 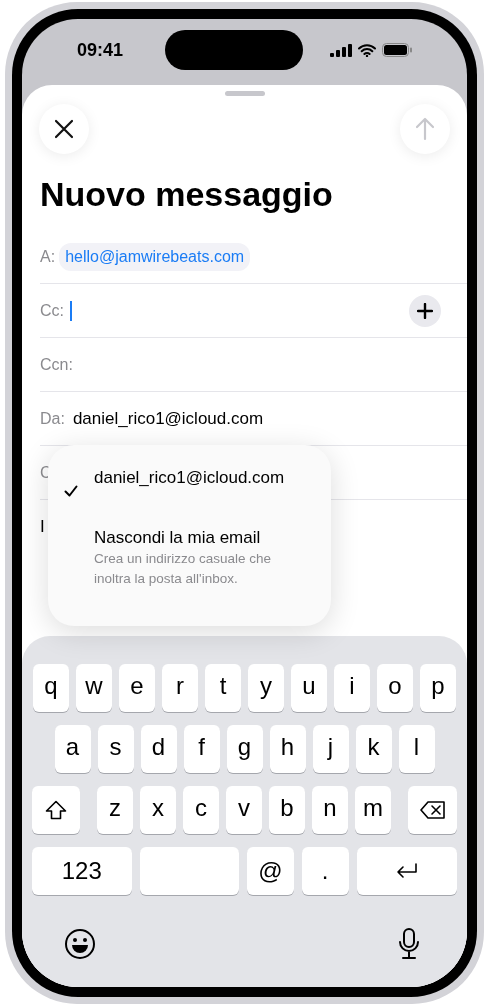 I want to click on compose-title: Nuovo messaggio, so click(x=187, y=194).